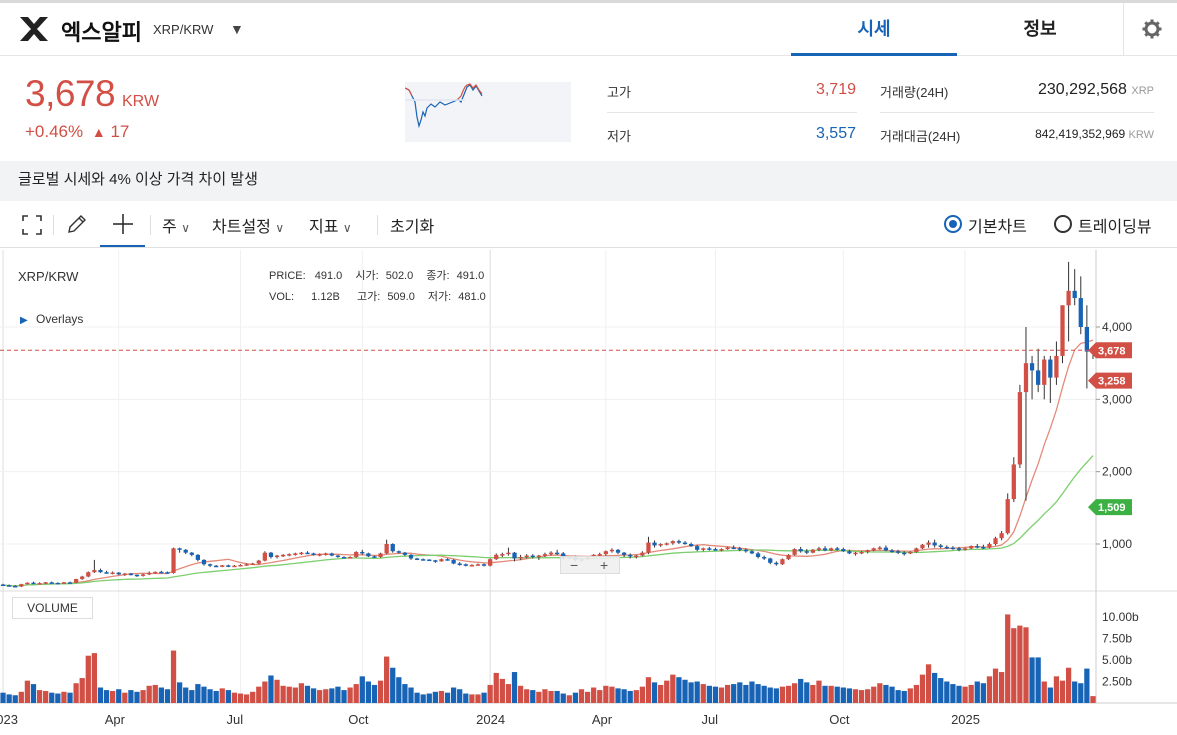 The image size is (1177, 735). What do you see at coordinates (590, 565) in the screenshot?
I see `zoom-controls: − +` at bounding box center [590, 565].